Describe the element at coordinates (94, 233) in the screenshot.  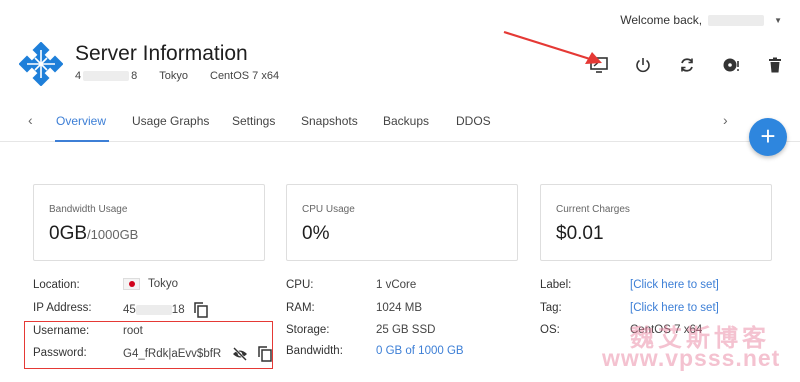
I see `card-value: 0GB/1000GB` at that location.